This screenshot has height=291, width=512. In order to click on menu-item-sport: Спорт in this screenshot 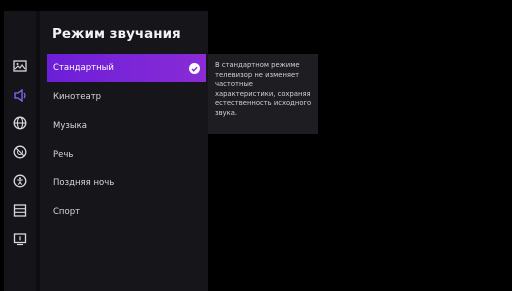, I will do `click(126, 212)`.